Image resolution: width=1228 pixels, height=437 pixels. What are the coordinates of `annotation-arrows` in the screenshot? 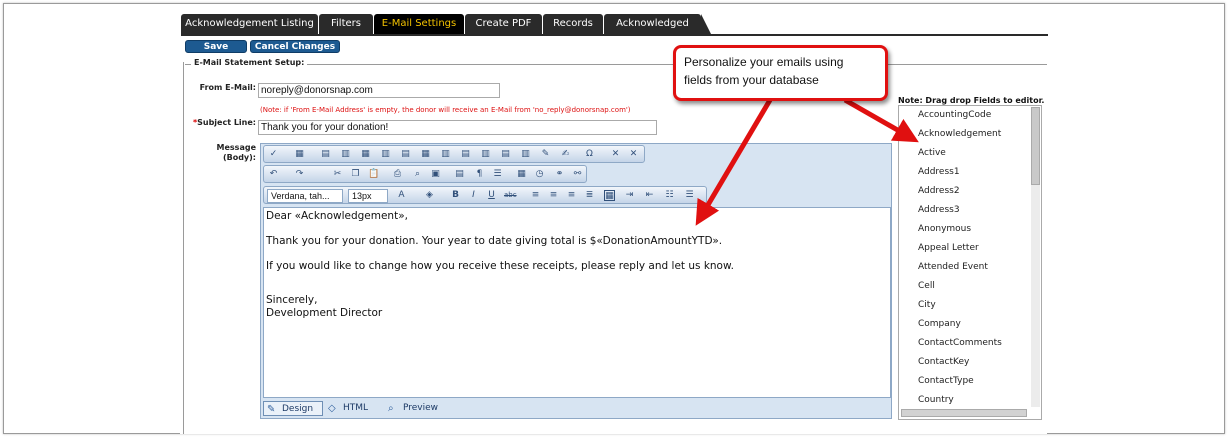 It's located at (807, 161).